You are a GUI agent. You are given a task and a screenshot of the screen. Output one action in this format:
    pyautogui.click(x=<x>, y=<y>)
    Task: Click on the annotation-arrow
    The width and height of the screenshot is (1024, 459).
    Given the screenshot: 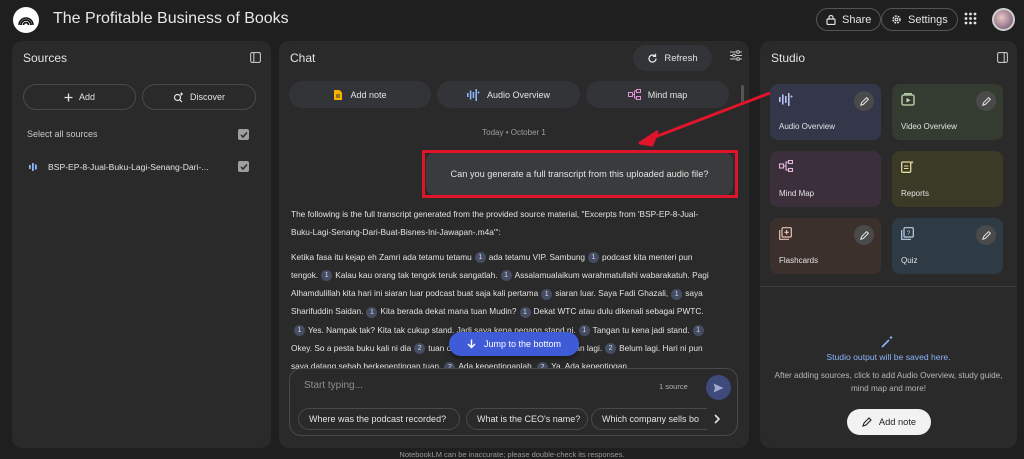 What is the action you would take?
    pyautogui.click(x=704, y=119)
    